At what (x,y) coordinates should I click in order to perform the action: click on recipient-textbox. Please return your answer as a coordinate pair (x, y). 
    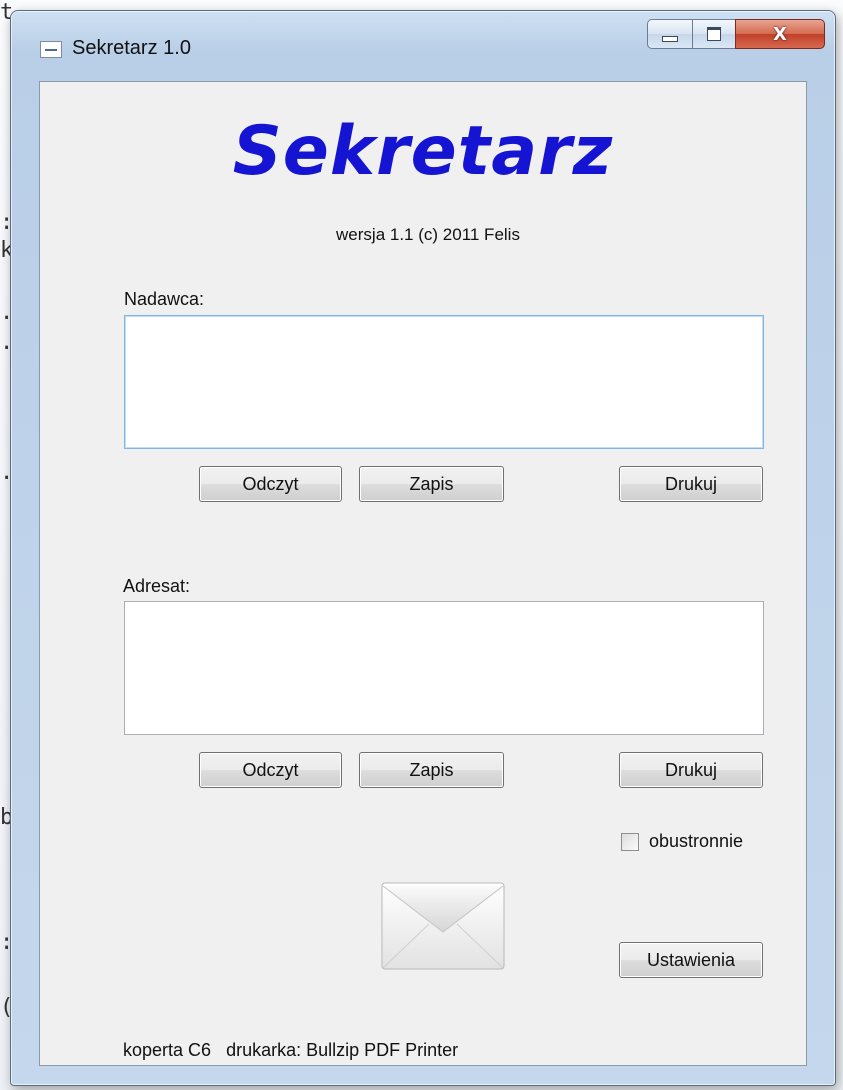
    Looking at the image, I should click on (444, 668).